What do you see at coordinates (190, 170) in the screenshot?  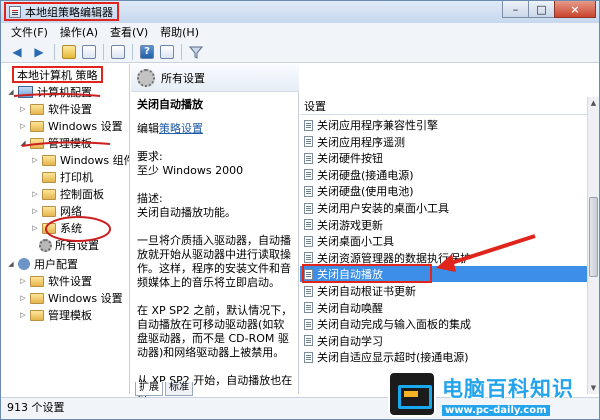 I see `requirements-value: 至少 Windows 2000` at bounding box center [190, 170].